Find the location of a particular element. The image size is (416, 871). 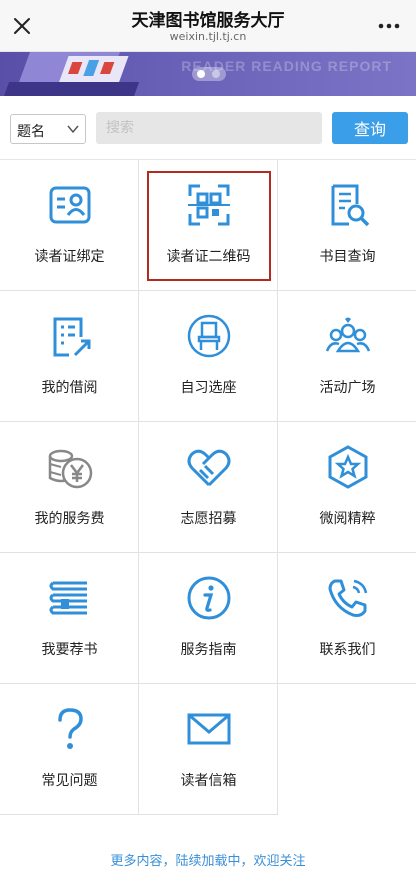

carousel-indicator is located at coordinates (209, 74).